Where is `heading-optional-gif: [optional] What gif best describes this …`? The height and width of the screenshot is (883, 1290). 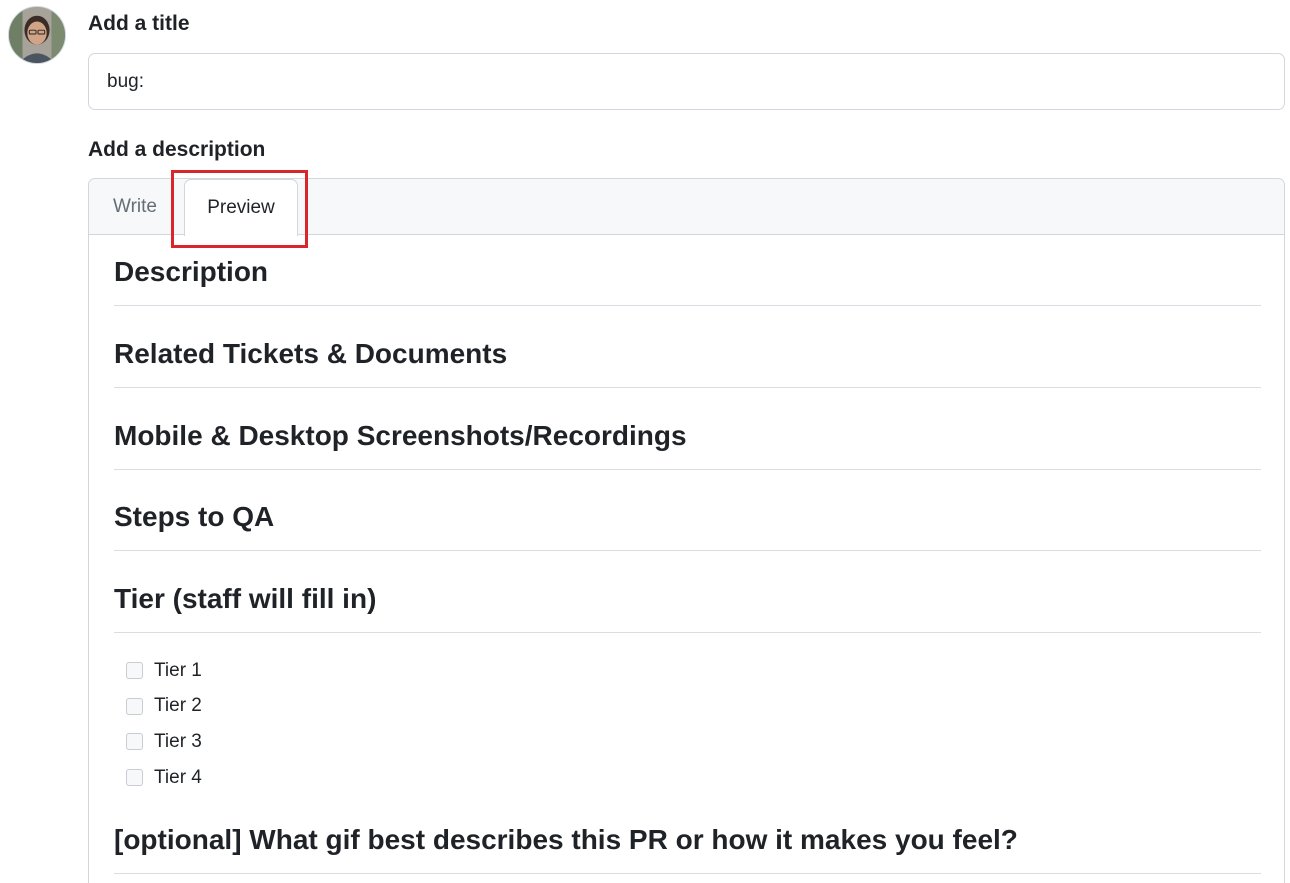
heading-optional-gif: [optional] What gif best describes this … is located at coordinates (687, 845).